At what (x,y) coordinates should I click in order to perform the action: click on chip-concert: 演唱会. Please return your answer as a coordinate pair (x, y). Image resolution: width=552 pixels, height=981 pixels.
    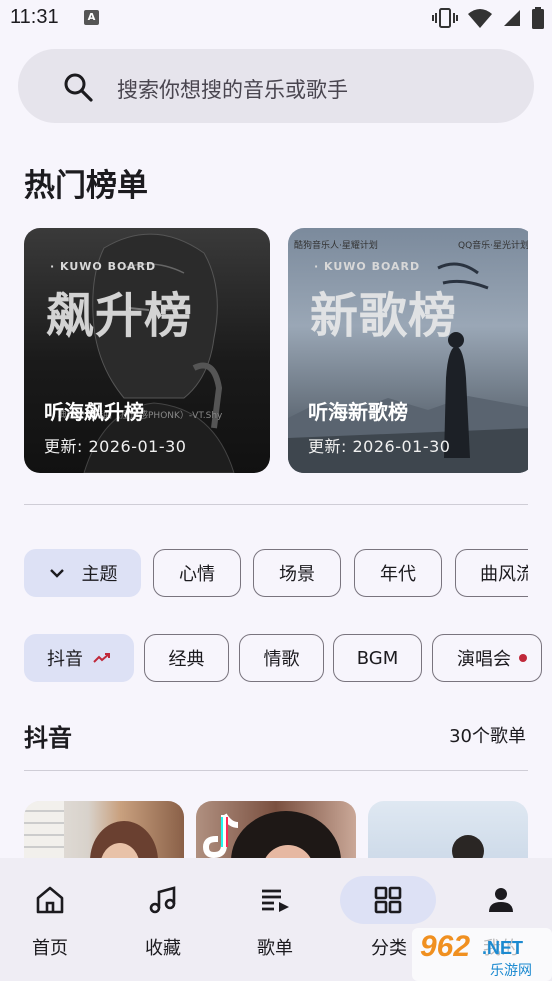
    Looking at the image, I should click on (487, 658).